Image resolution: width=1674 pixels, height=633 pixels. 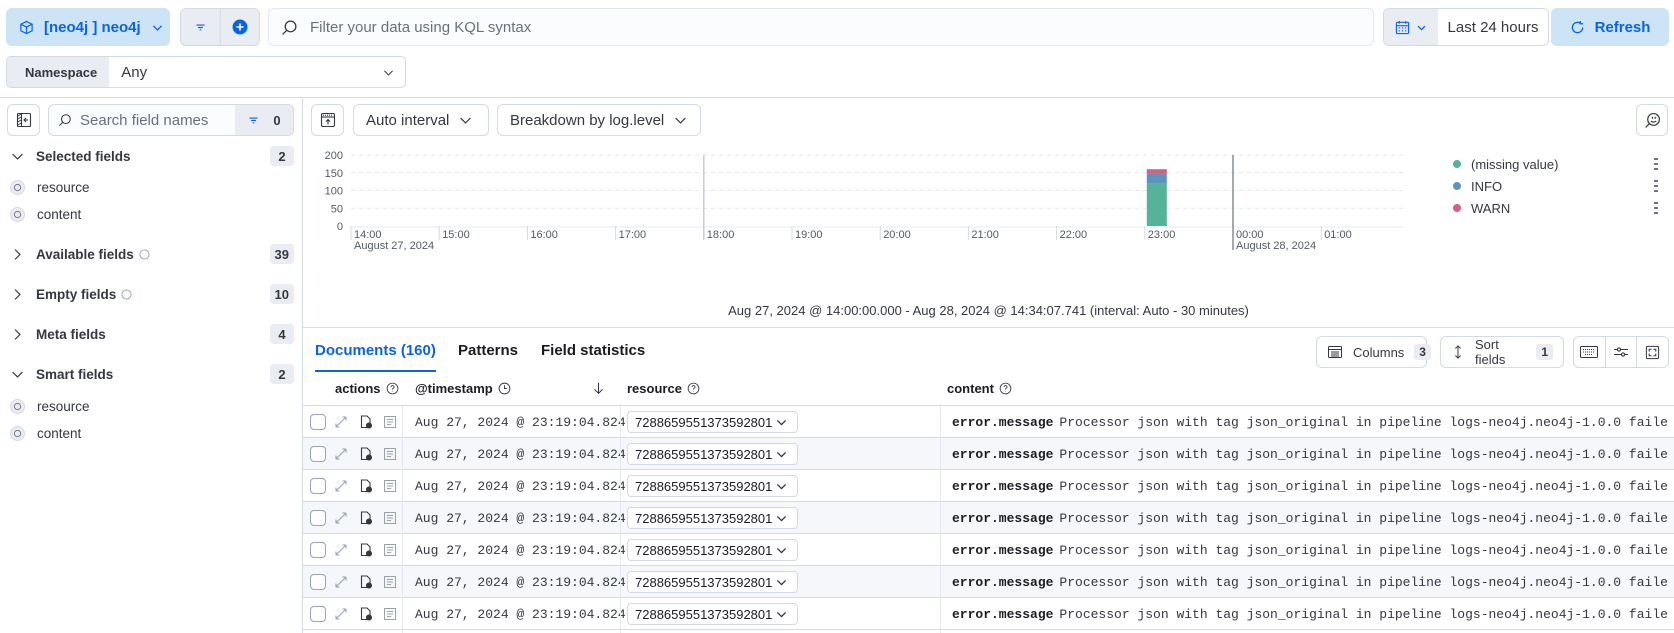 I want to click on filter-controls, so click(x=220, y=27).